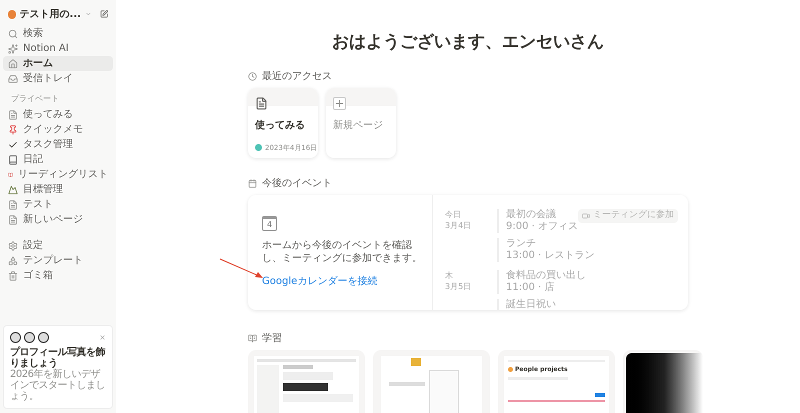 The image size is (800, 413). I want to click on event-date: 3月4日, so click(458, 225).